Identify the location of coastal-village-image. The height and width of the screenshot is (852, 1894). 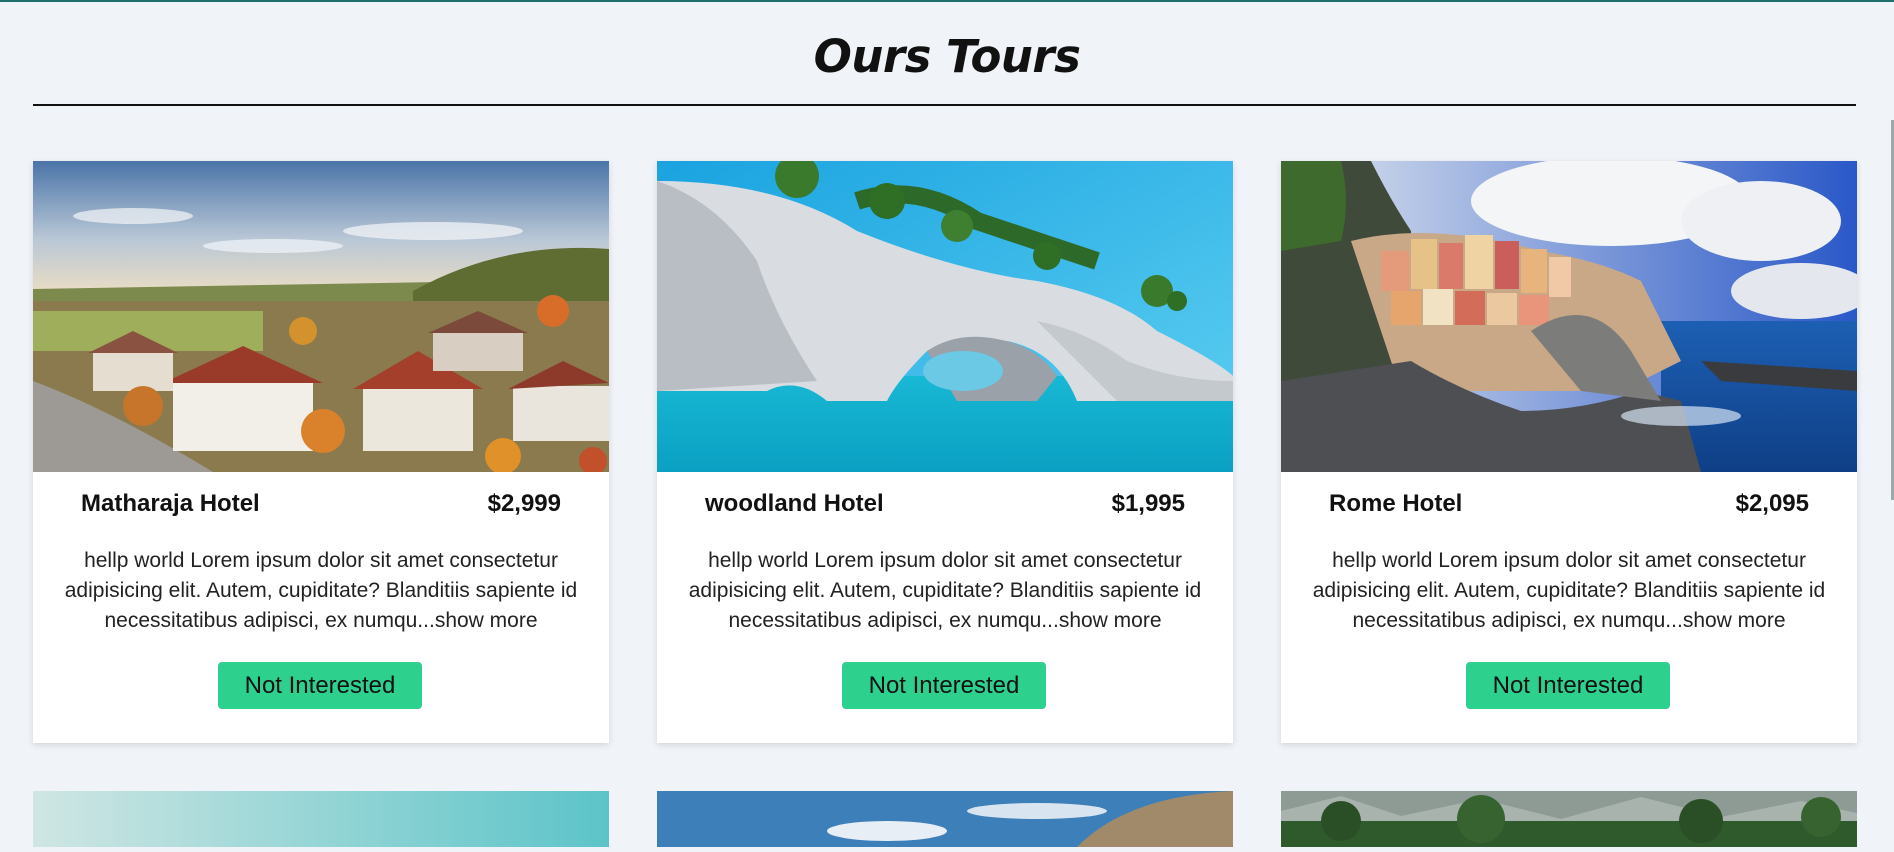
(1569, 316).